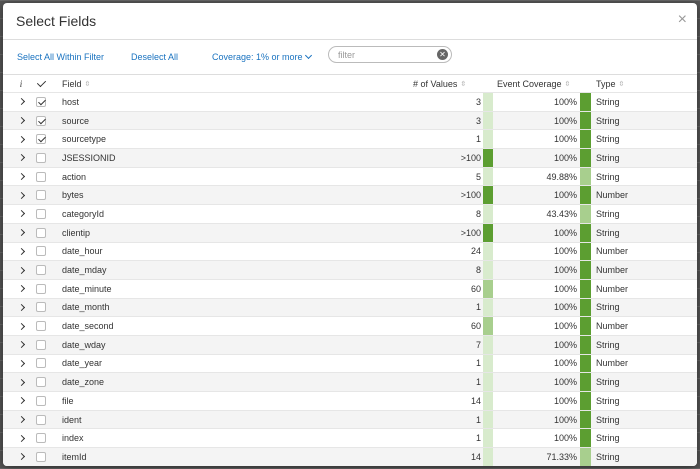 The height and width of the screenshot is (469, 700). What do you see at coordinates (350, 232) in the screenshot?
I see `table-row: clientip >100 100% String` at bounding box center [350, 232].